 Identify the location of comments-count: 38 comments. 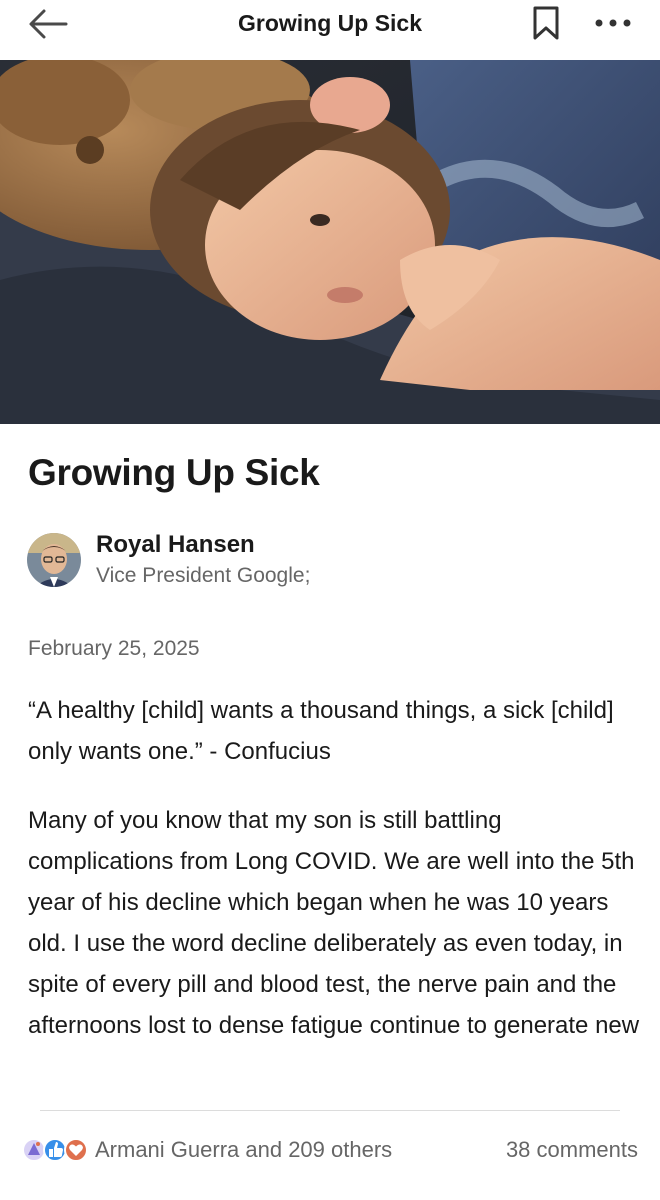
(572, 1150).